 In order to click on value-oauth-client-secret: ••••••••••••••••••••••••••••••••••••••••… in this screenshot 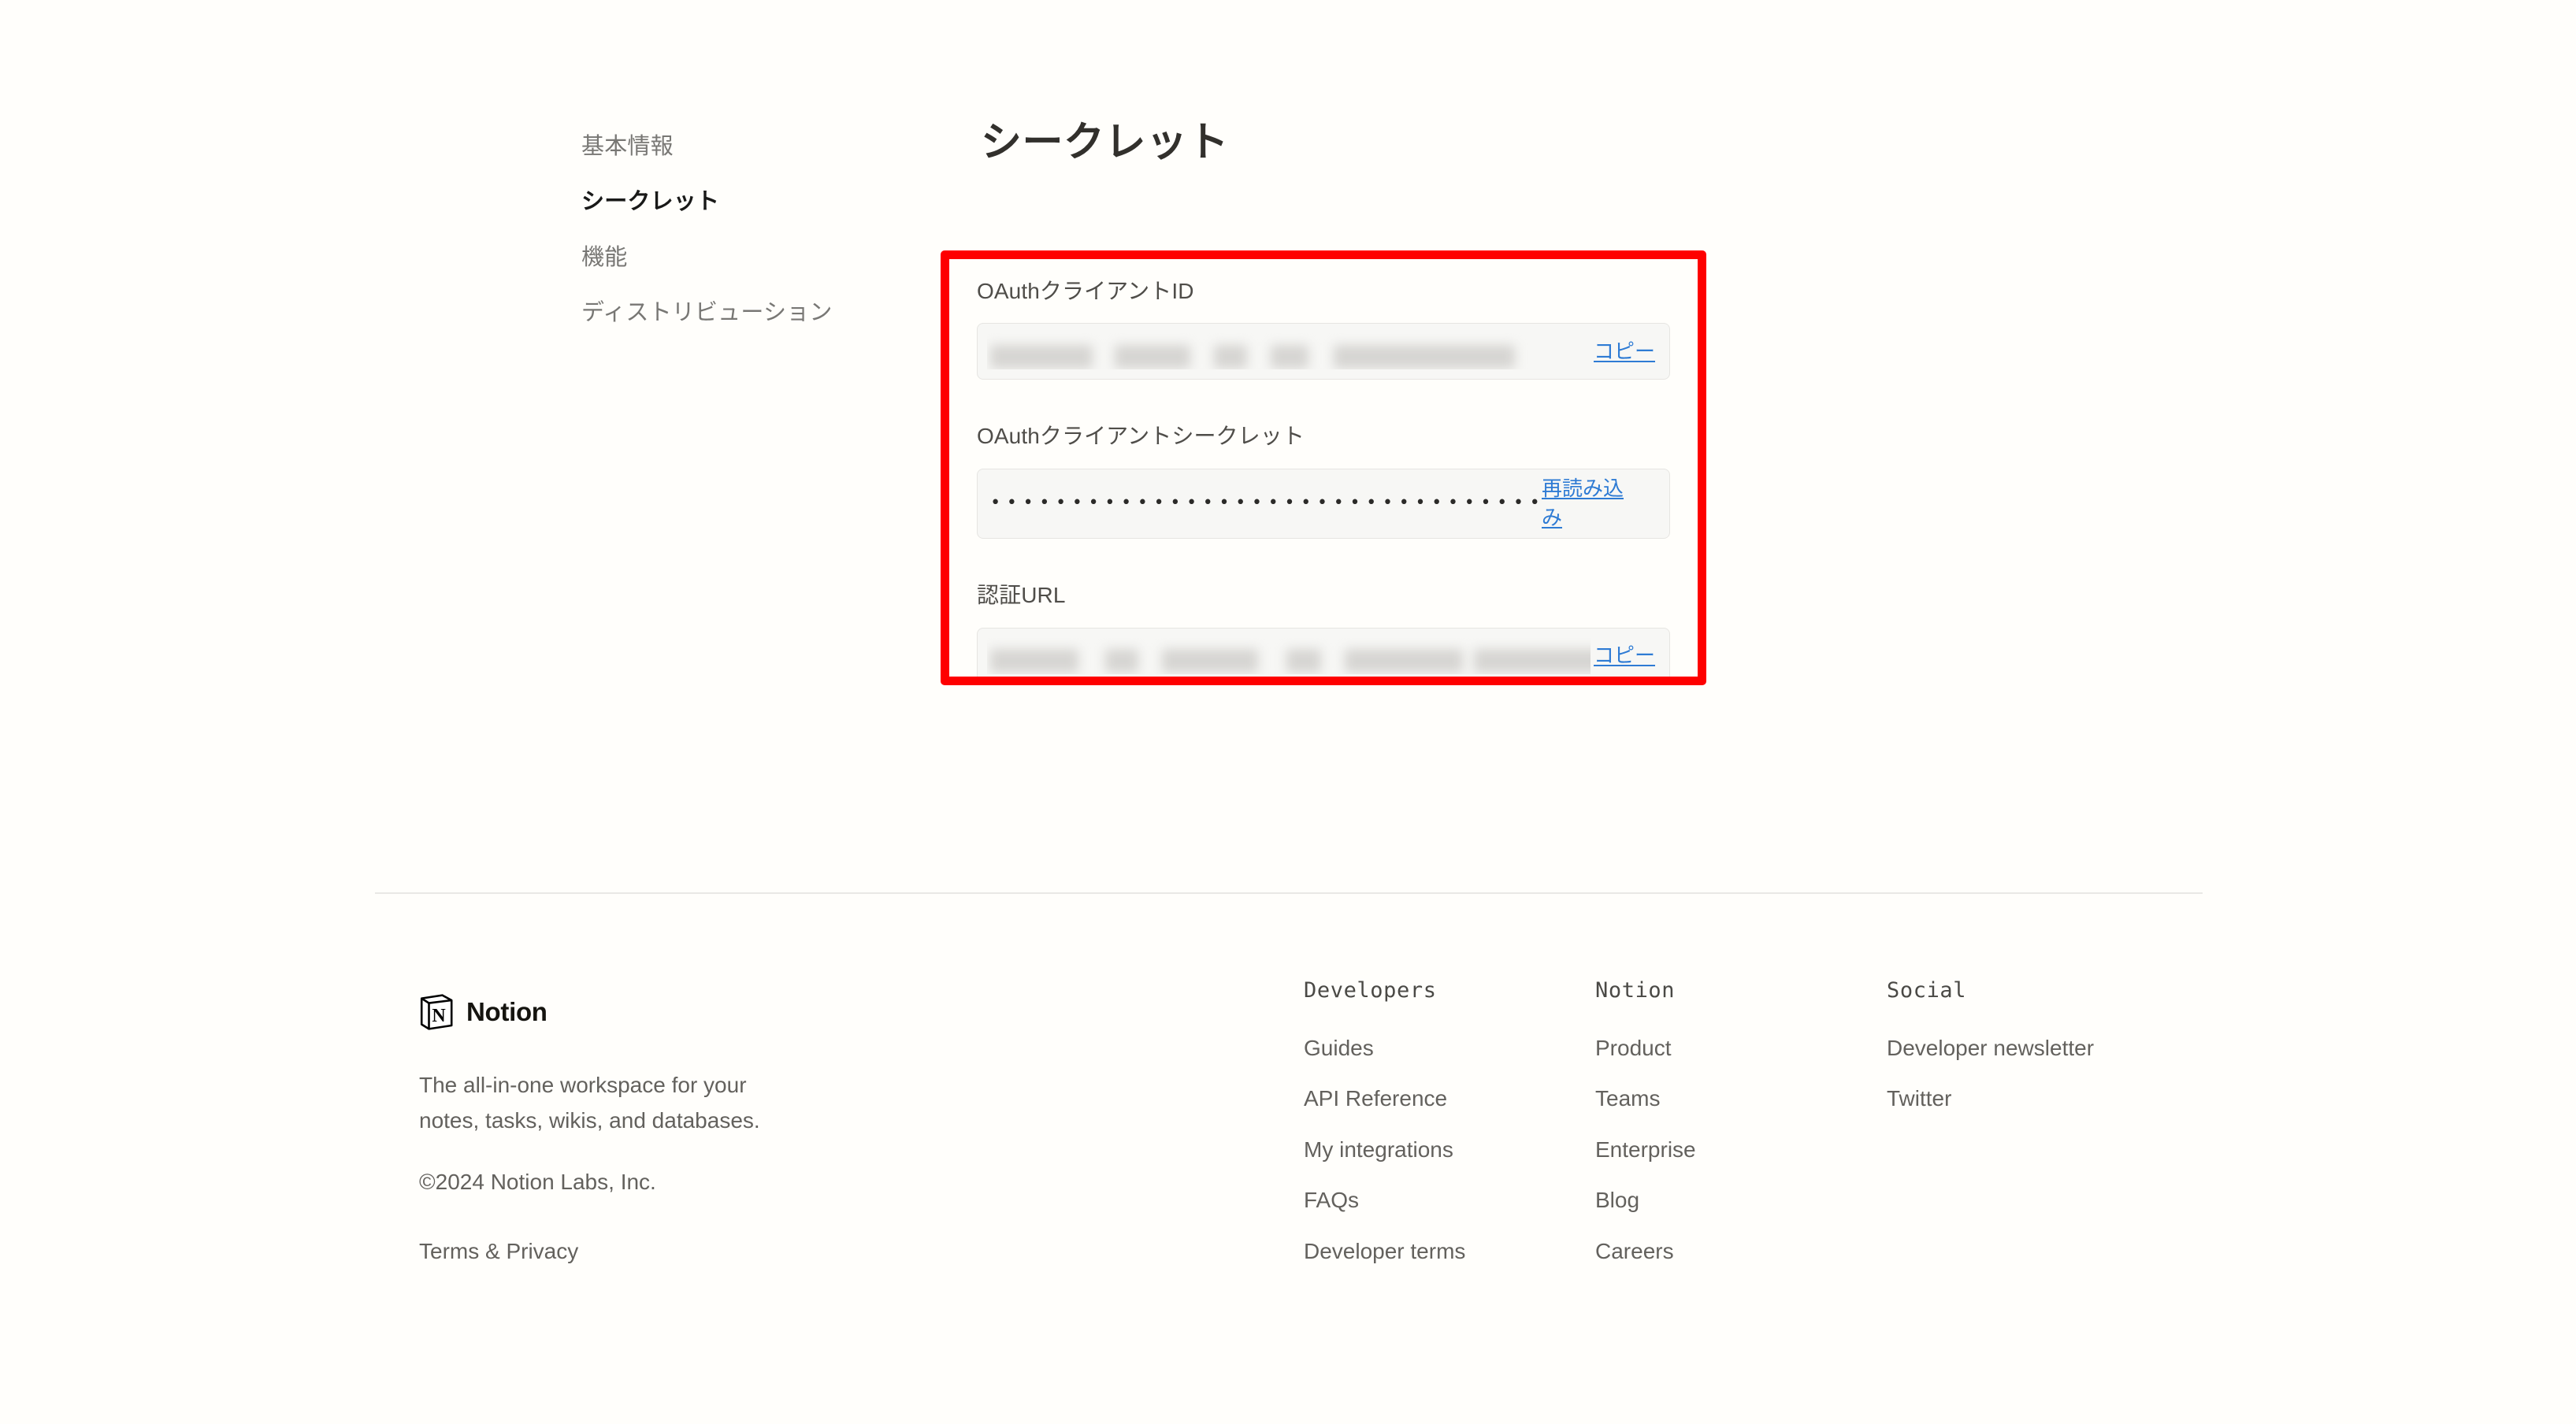, I will do `click(1264, 503)`.